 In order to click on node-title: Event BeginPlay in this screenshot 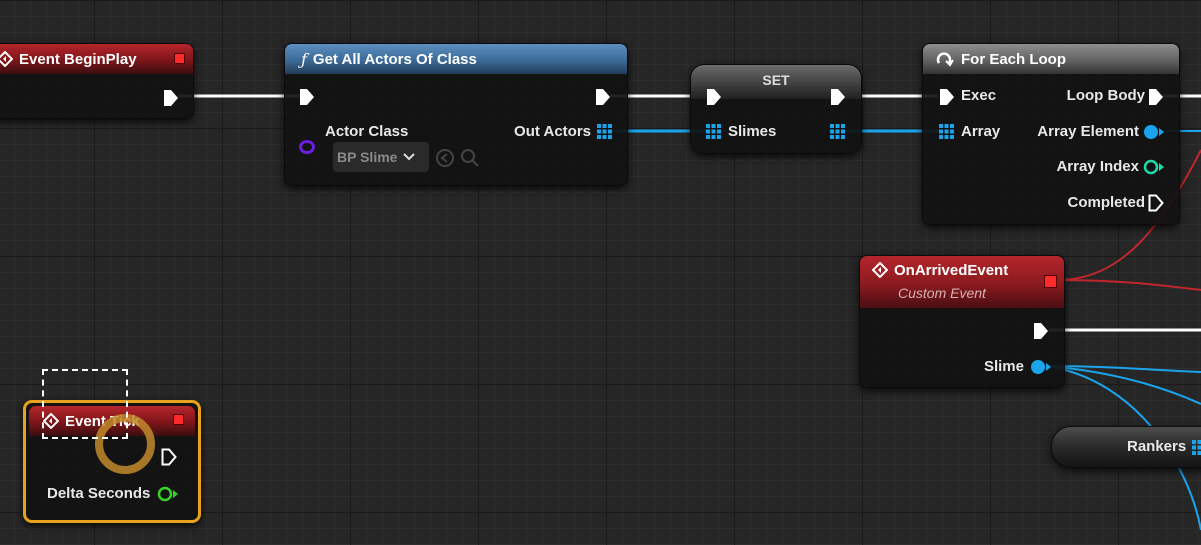, I will do `click(78, 59)`.